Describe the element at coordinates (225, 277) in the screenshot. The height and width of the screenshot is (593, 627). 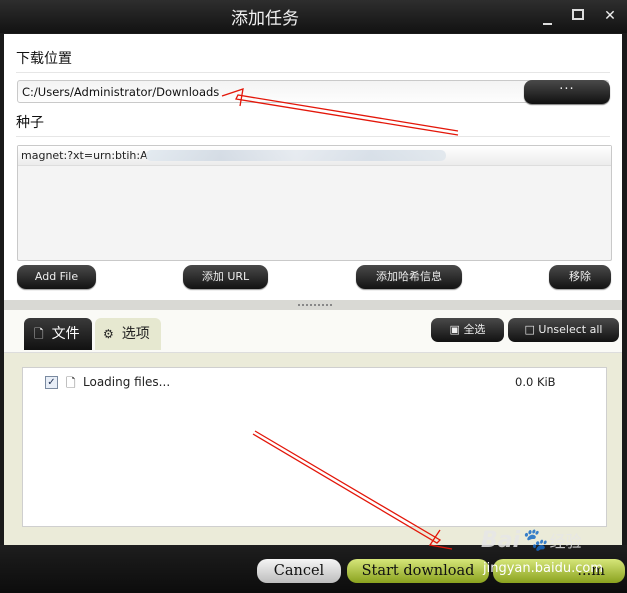
I see `add-url-button: 添加 URL` at that location.